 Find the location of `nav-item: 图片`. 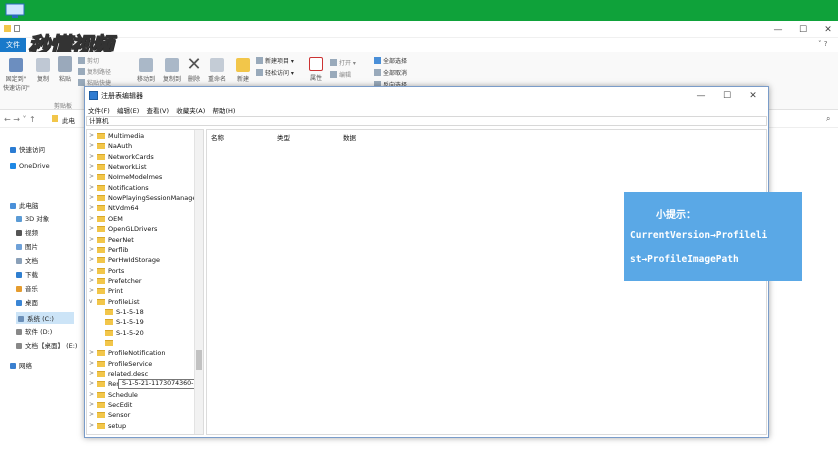

nav-item: 图片 is located at coordinates (27, 246).